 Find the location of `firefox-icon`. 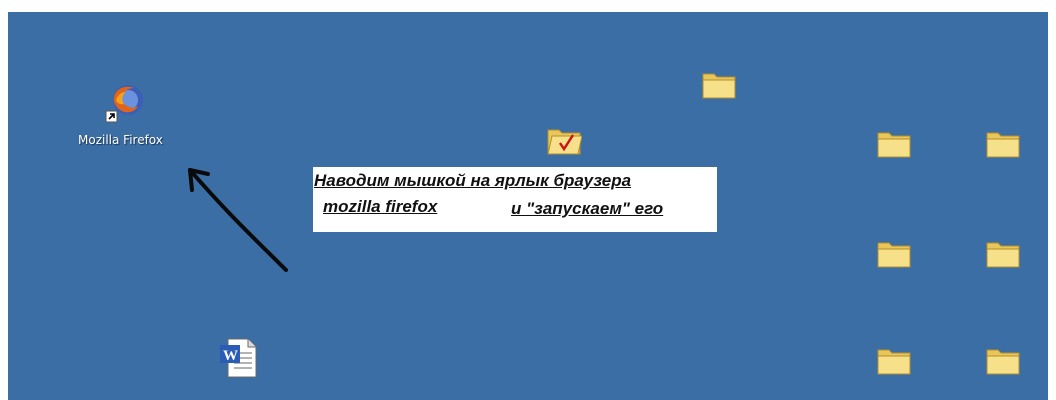

firefox-icon is located at coordinates (124, 104).